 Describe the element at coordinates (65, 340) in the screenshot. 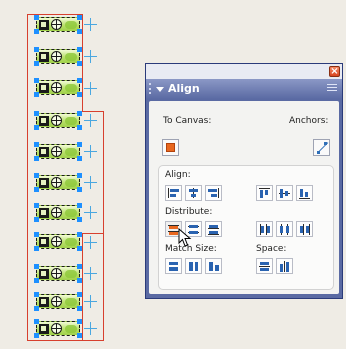

I see `outline-bottom` at that location.